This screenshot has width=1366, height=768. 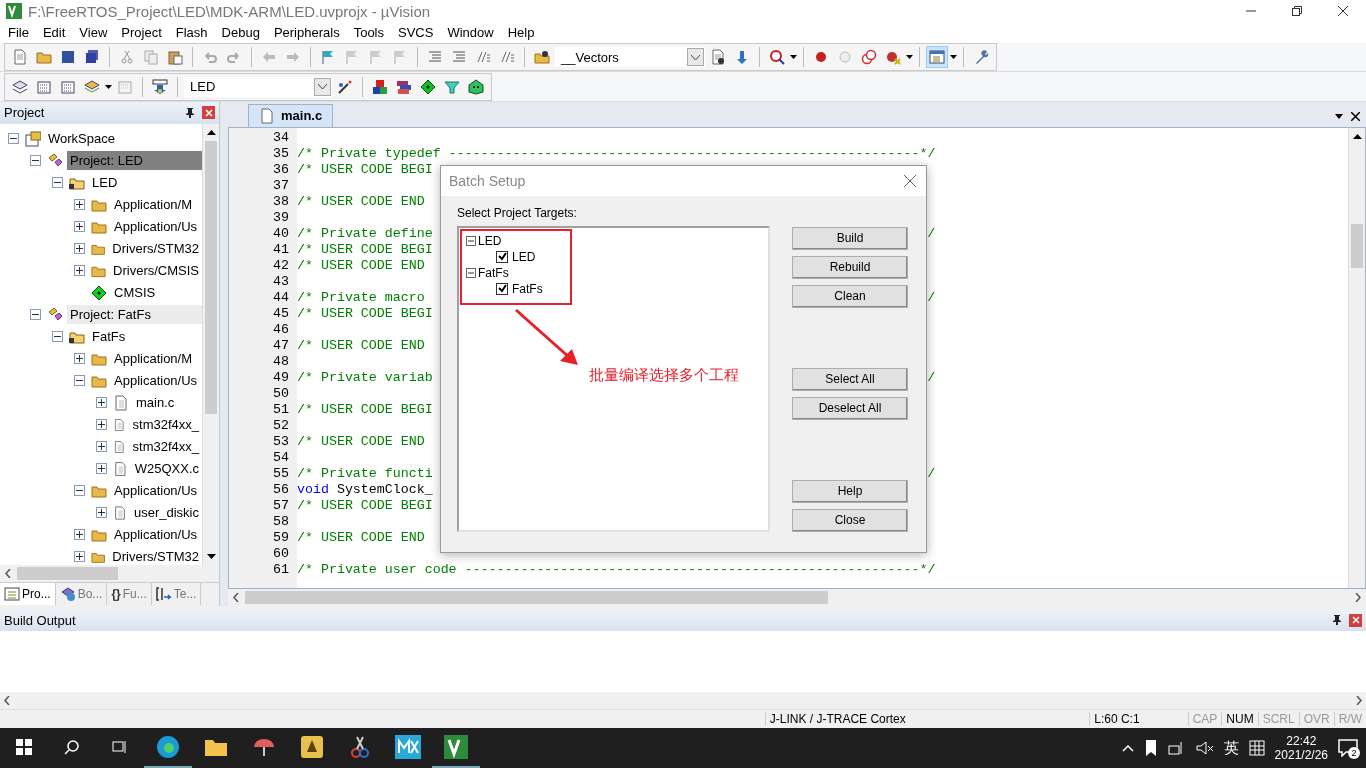 I want to click on menu-item: View, so click(x=93, y=33).